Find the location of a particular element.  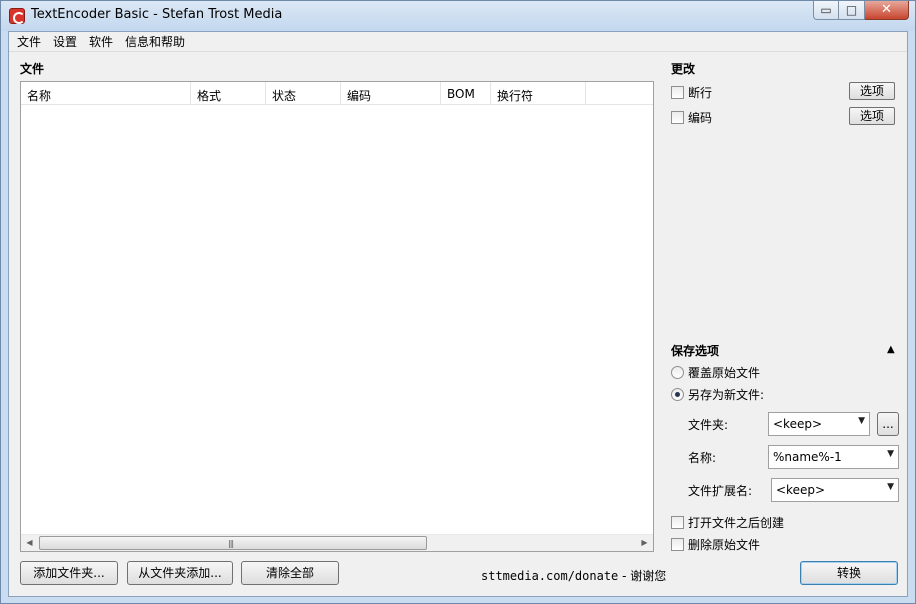

file-list-header: 名称 格式 状态 编码 BOM 换行符 is located at coordinates (337, 93).